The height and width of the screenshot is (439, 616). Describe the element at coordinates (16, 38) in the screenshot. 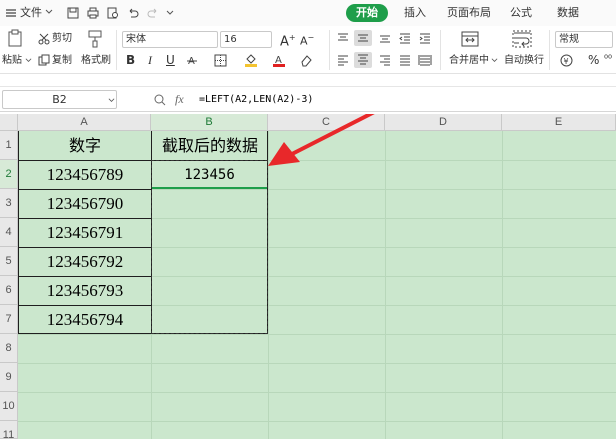

I see `paste-icon` at that location.